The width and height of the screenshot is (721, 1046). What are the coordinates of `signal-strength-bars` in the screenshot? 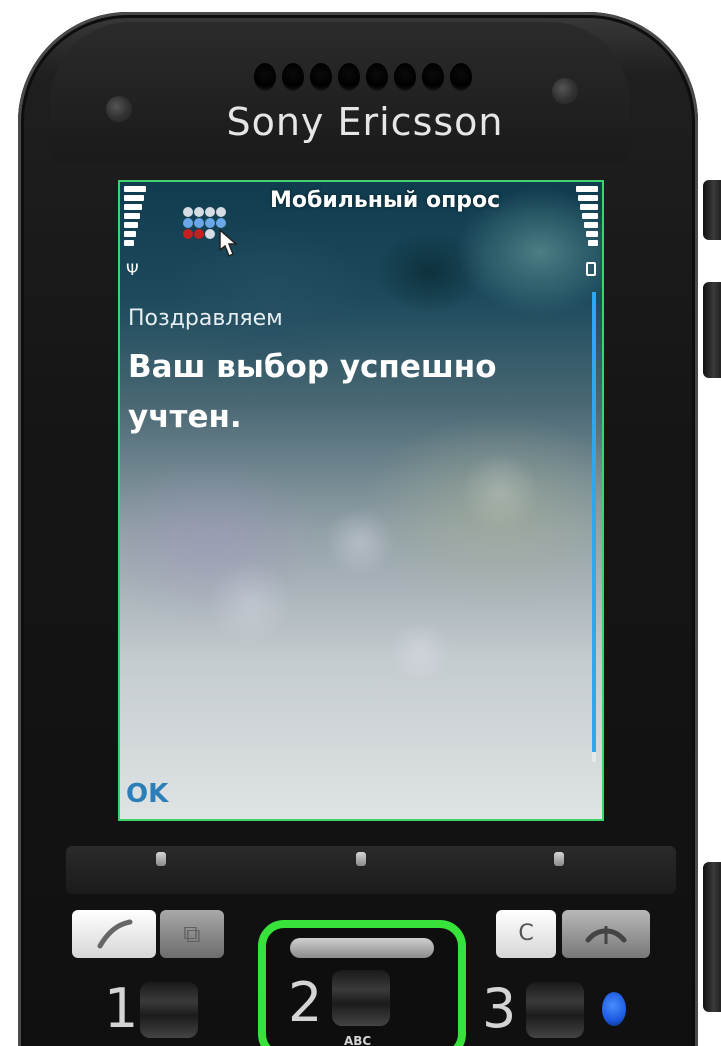 It's located at (135, 216).